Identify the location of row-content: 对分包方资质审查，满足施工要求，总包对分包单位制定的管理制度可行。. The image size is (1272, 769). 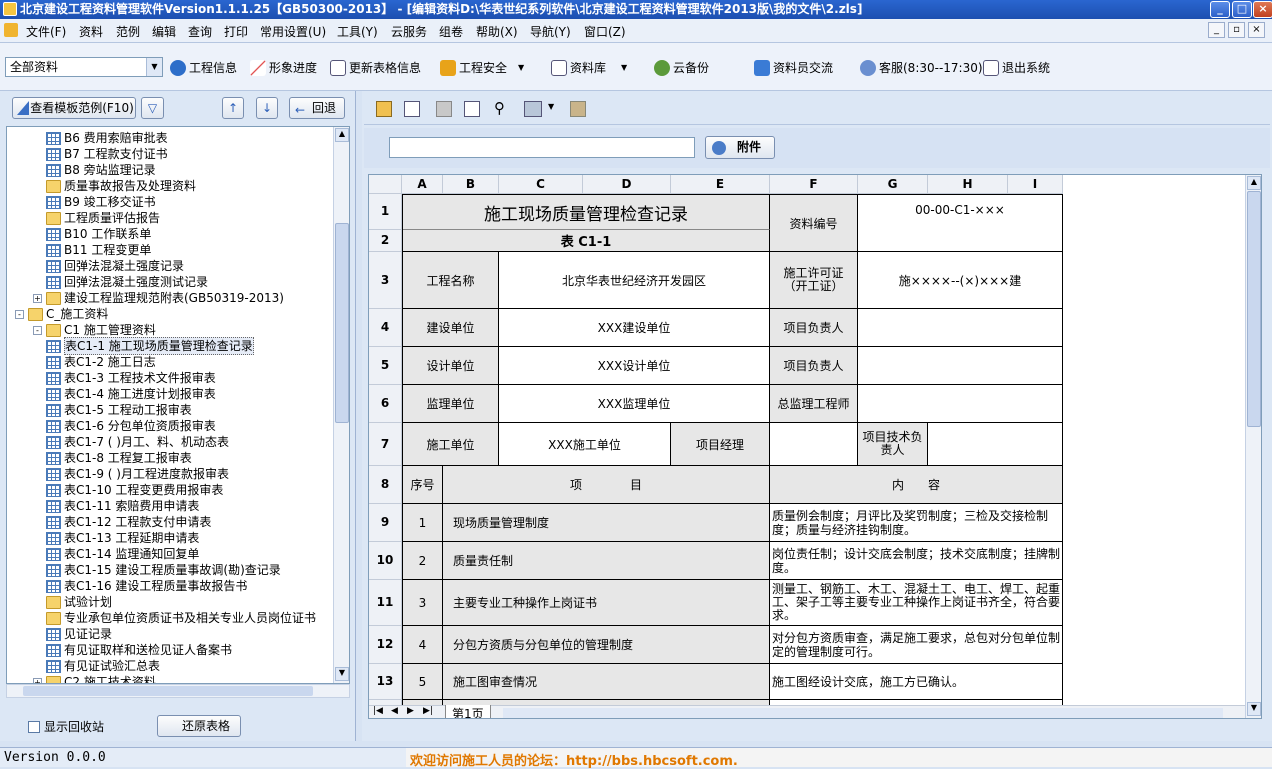
(916, 645).